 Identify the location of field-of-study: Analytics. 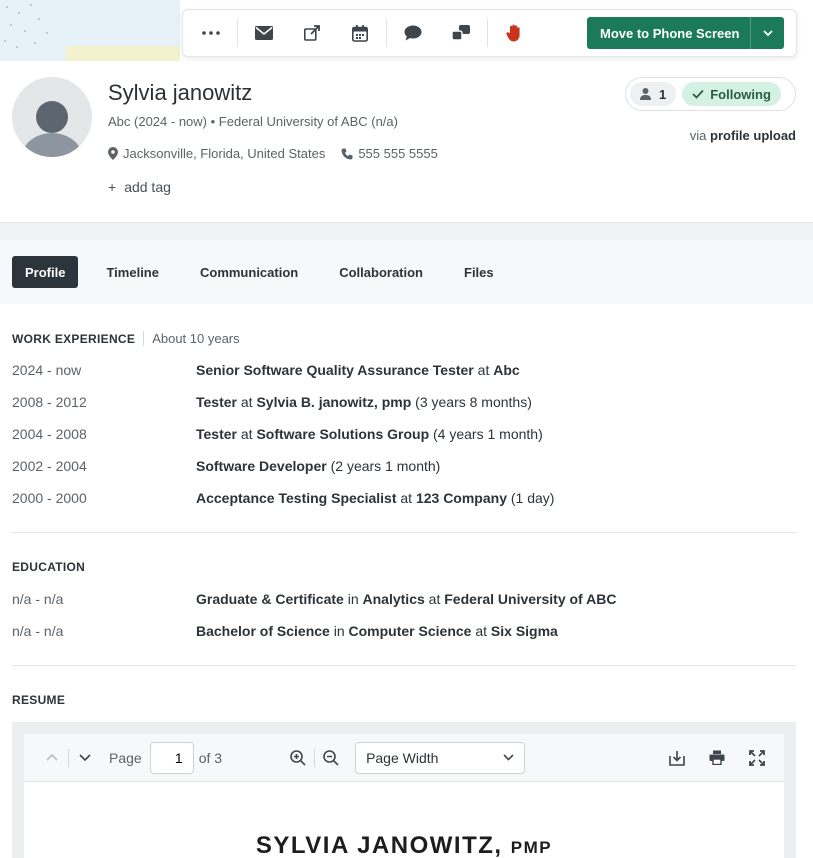
(393, 599).